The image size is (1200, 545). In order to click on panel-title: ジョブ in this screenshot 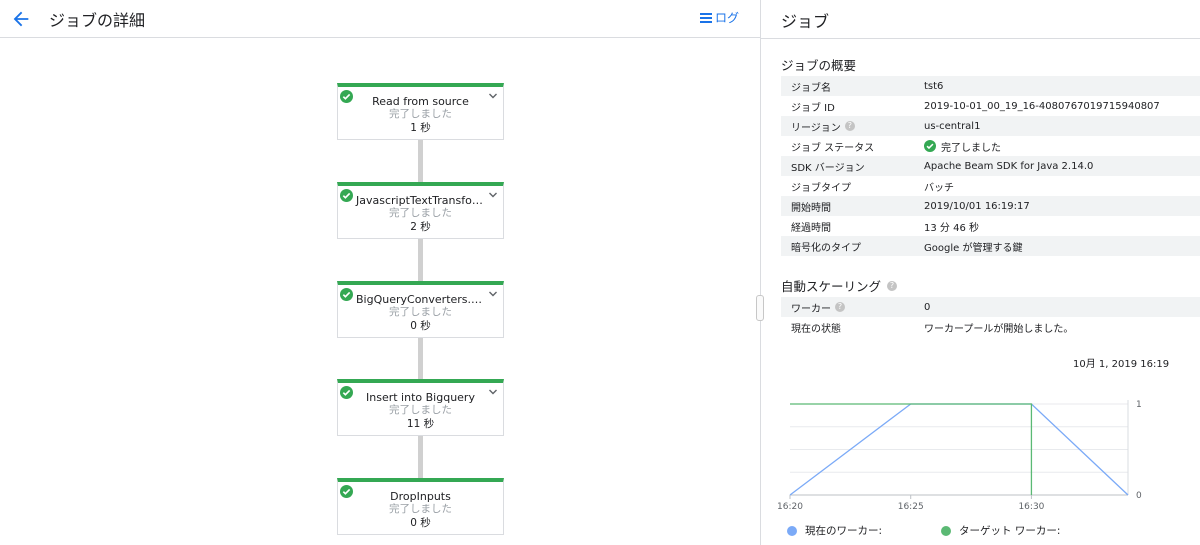, I will do `click(805, 21)`.